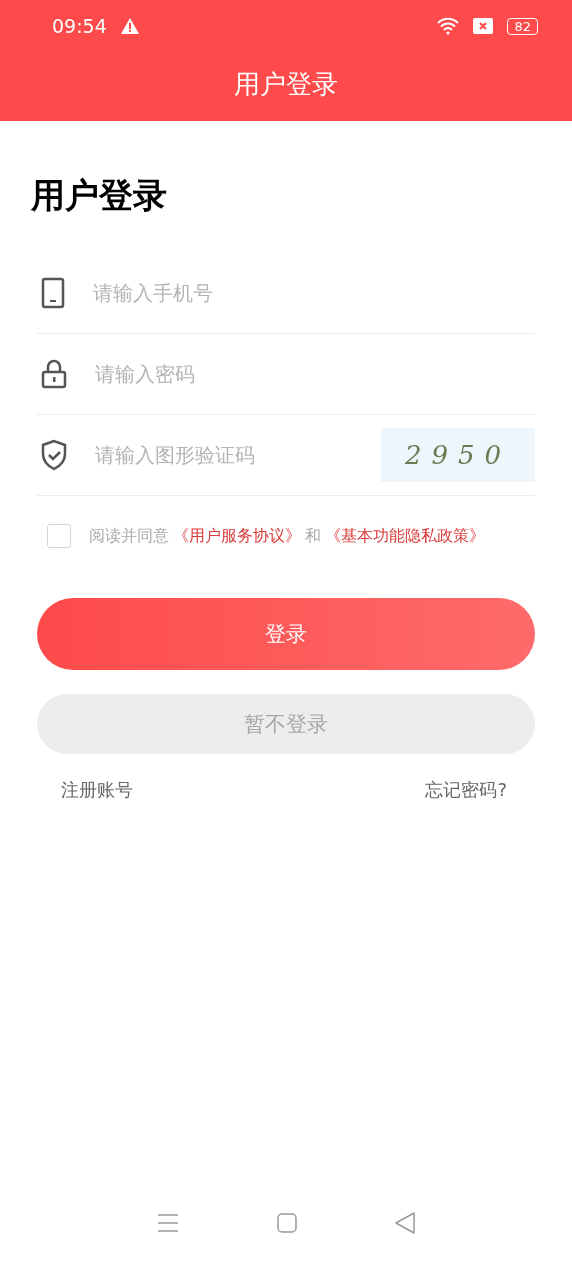  What do you see at coordinates (466, 790) in the screenshot?
I see `text-link: 忘记密码?` at bounding box center [466, 790].